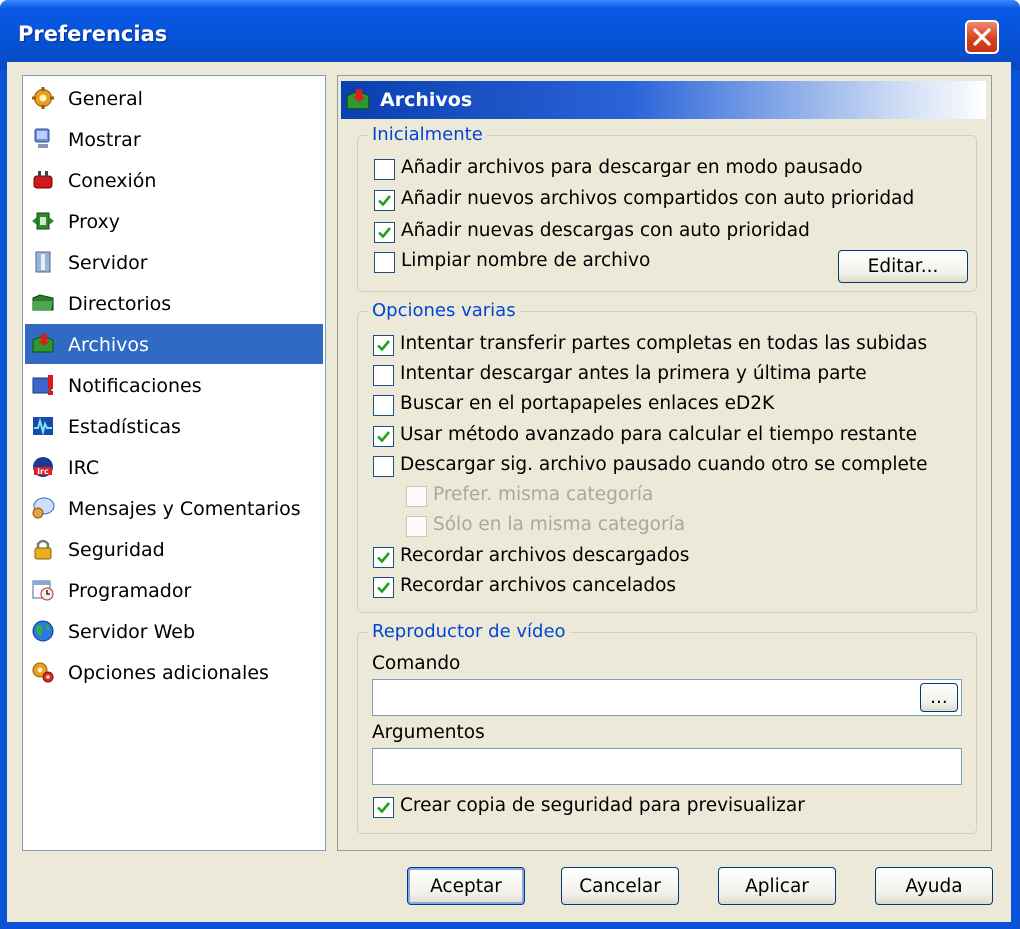  What do you see at coordinates (426, 100) in the screenshot?
I see `panel-title: Archivos` at bounding box center [426, 100].